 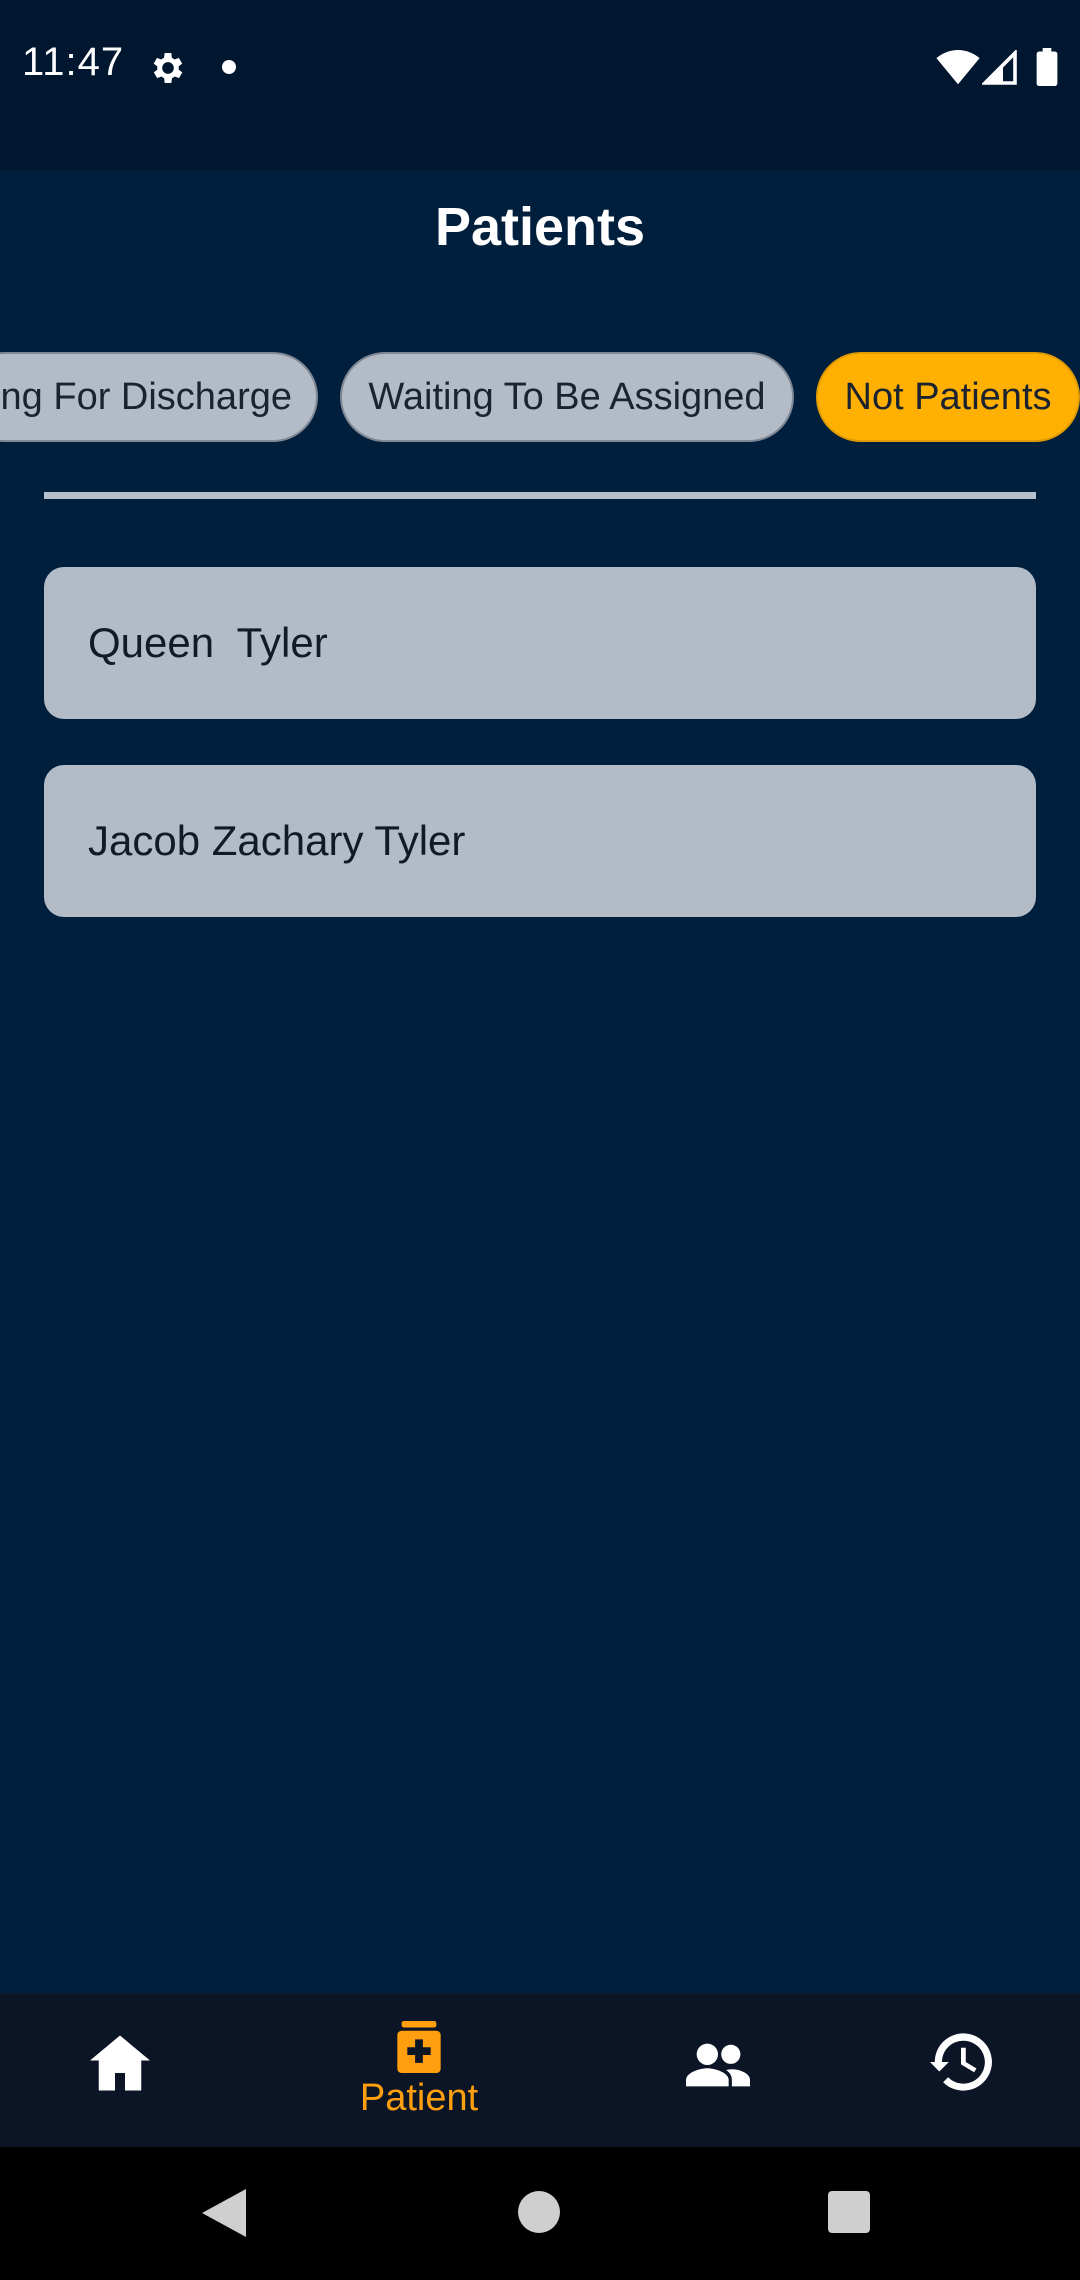 I want to click on page-title: Patients, so click(x=540, y=227).